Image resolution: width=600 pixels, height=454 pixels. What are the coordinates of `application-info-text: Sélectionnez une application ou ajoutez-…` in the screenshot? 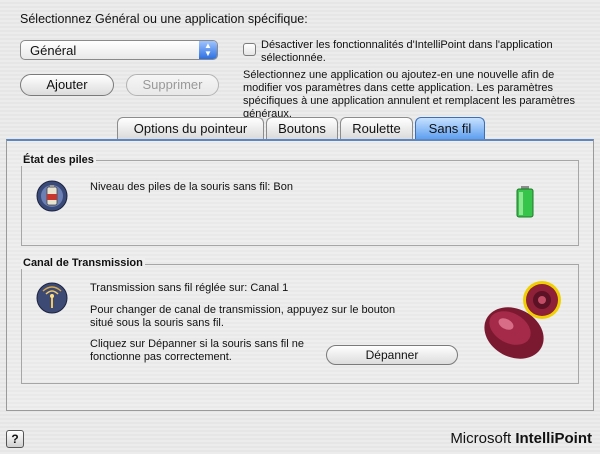 It's located at (409, 94).